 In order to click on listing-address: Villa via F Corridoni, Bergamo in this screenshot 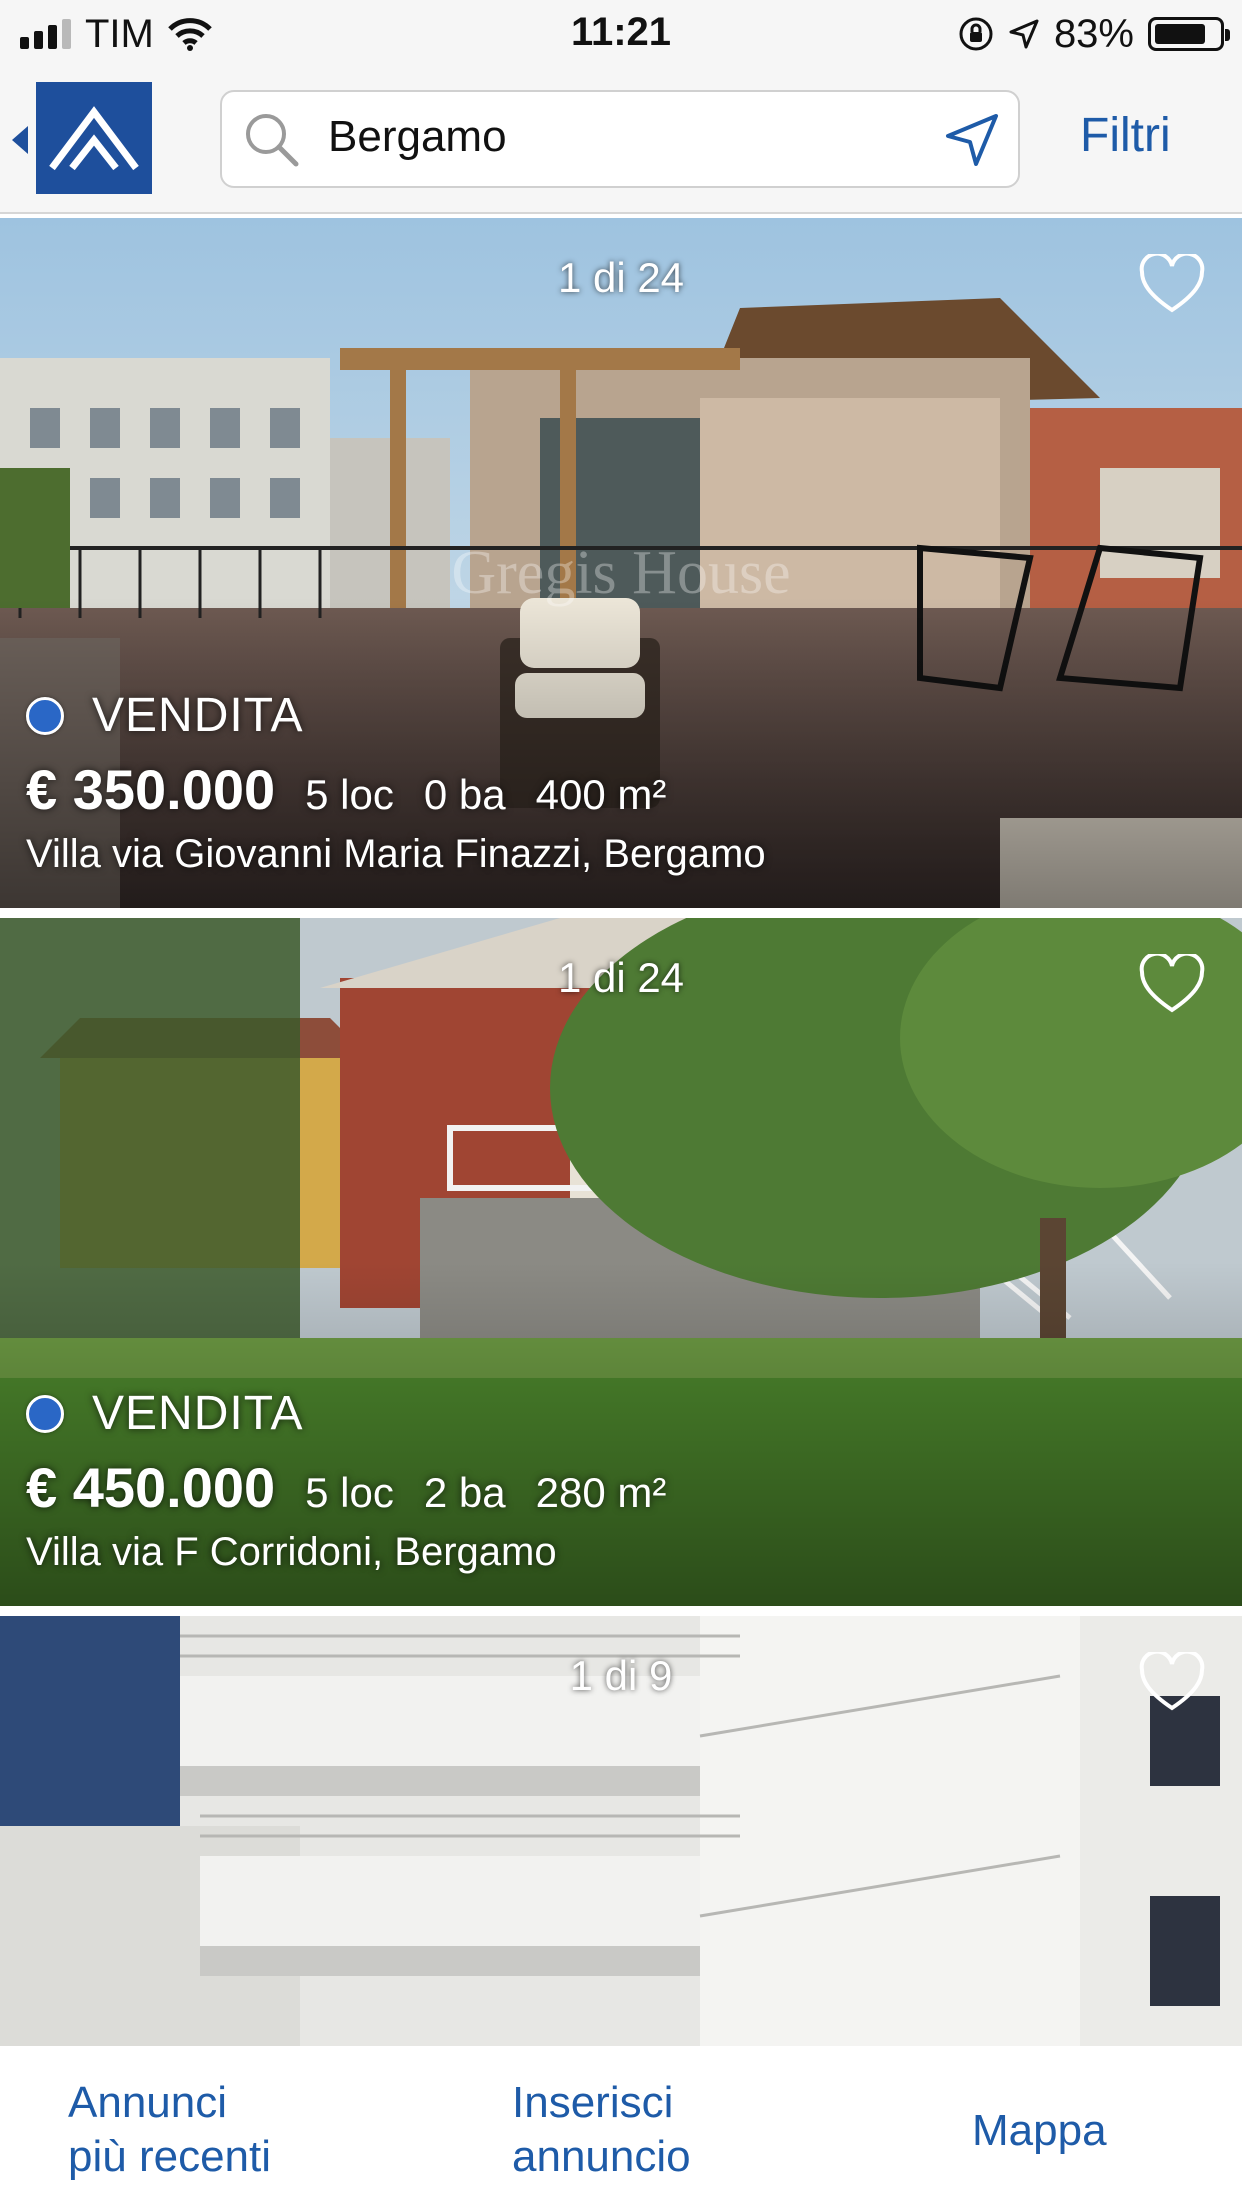, I will do `click(291, 1552)`.